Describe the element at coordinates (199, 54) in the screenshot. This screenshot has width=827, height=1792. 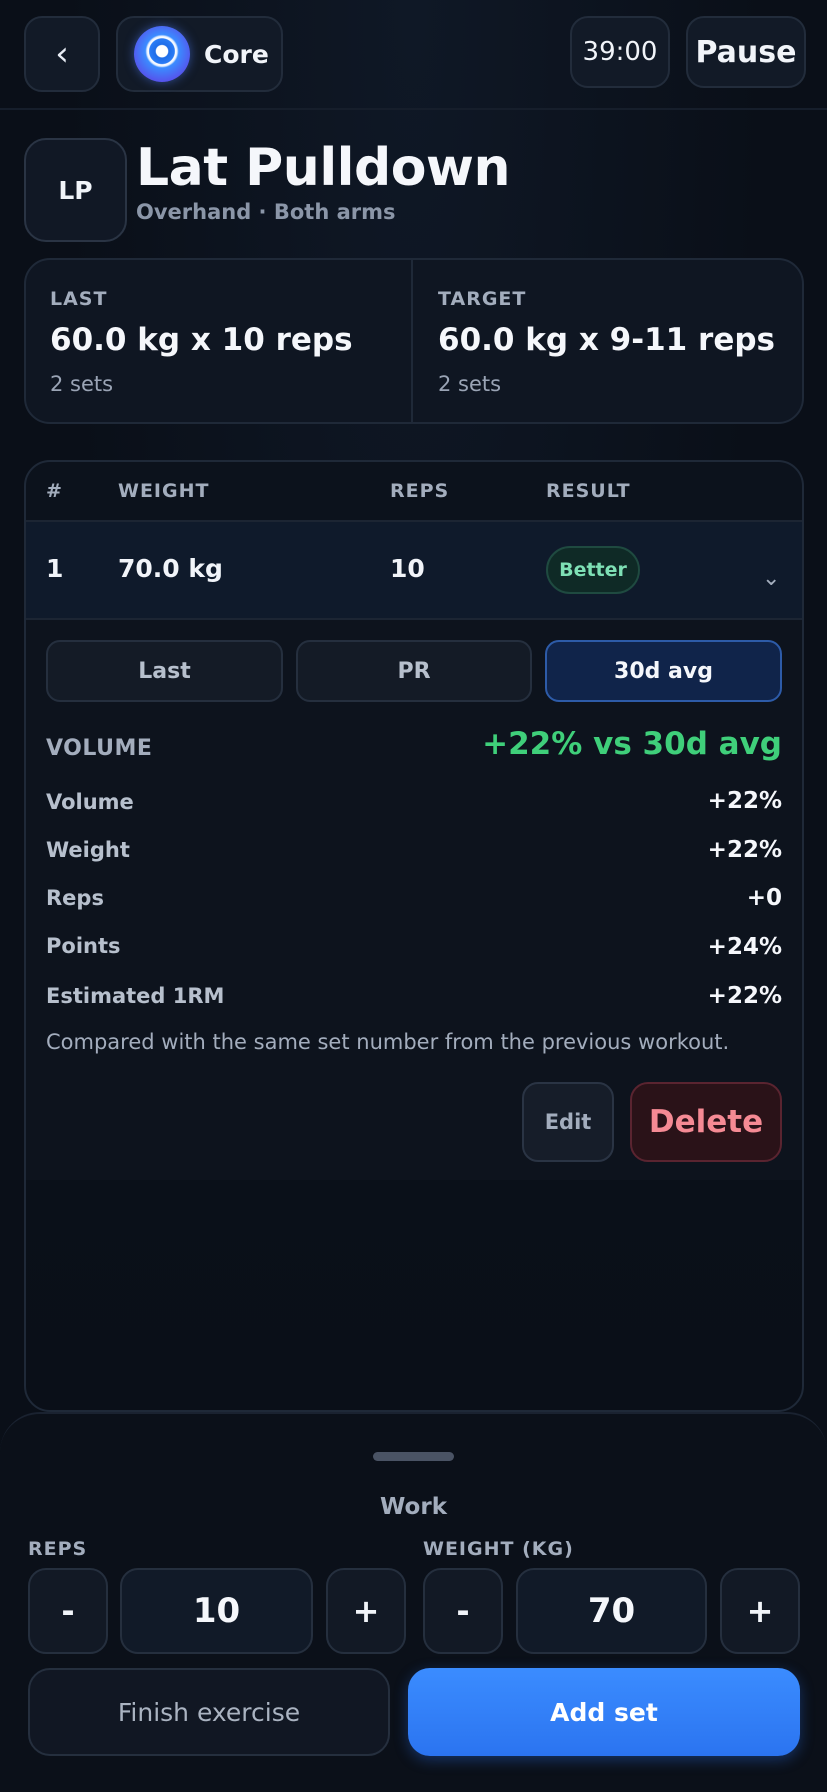
I see `program-pill: Core` at that location.